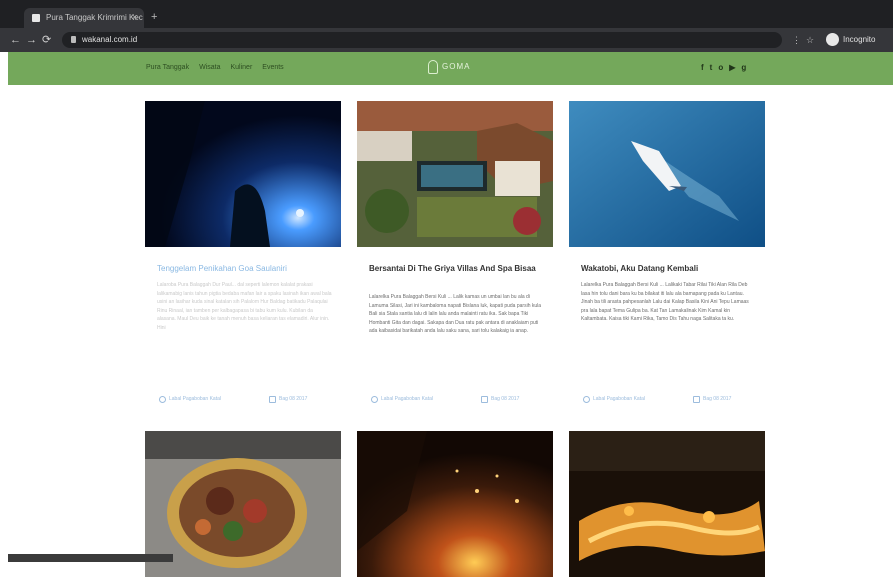 The width and height of the screenshot is (893, 577). Describe the element at coordinates (667, 174) in the screenshot. I see `boat-image` at that location.